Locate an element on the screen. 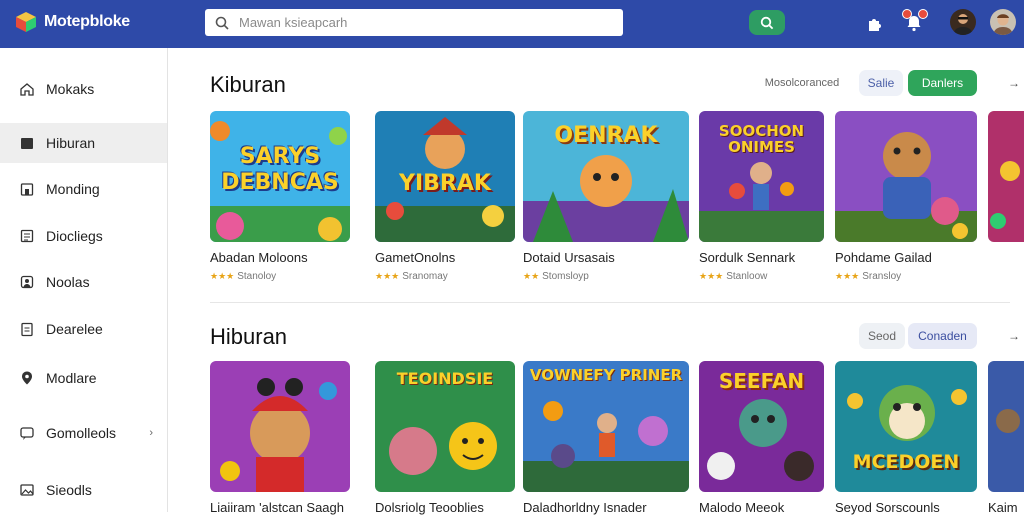  card-subtitle: Stanloow is located at coordinates (747, 276).